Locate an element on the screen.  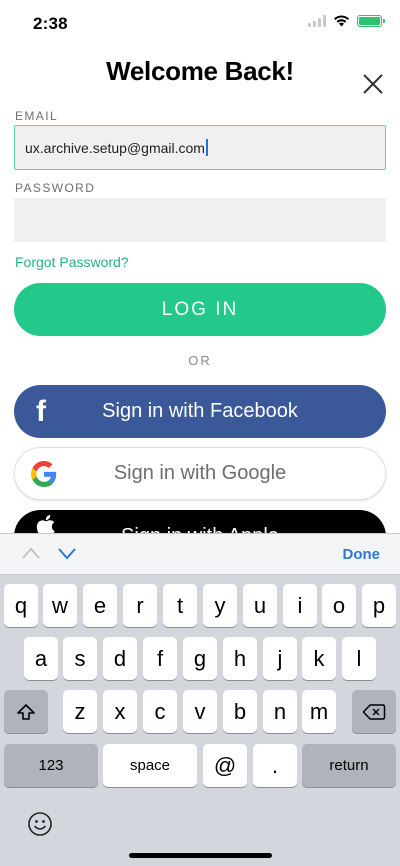
at-key: @ is located at coordinates (225, 765).